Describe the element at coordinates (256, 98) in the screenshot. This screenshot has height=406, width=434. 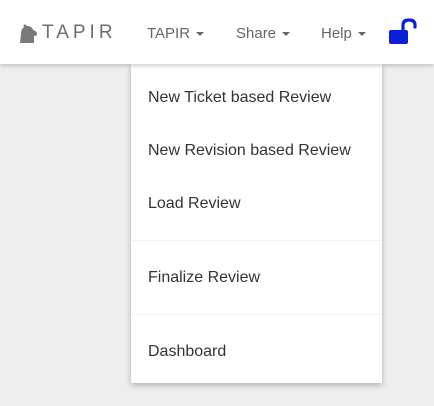
I see `menu-item-new-ticket-review: New Ticket based Review` at that location.